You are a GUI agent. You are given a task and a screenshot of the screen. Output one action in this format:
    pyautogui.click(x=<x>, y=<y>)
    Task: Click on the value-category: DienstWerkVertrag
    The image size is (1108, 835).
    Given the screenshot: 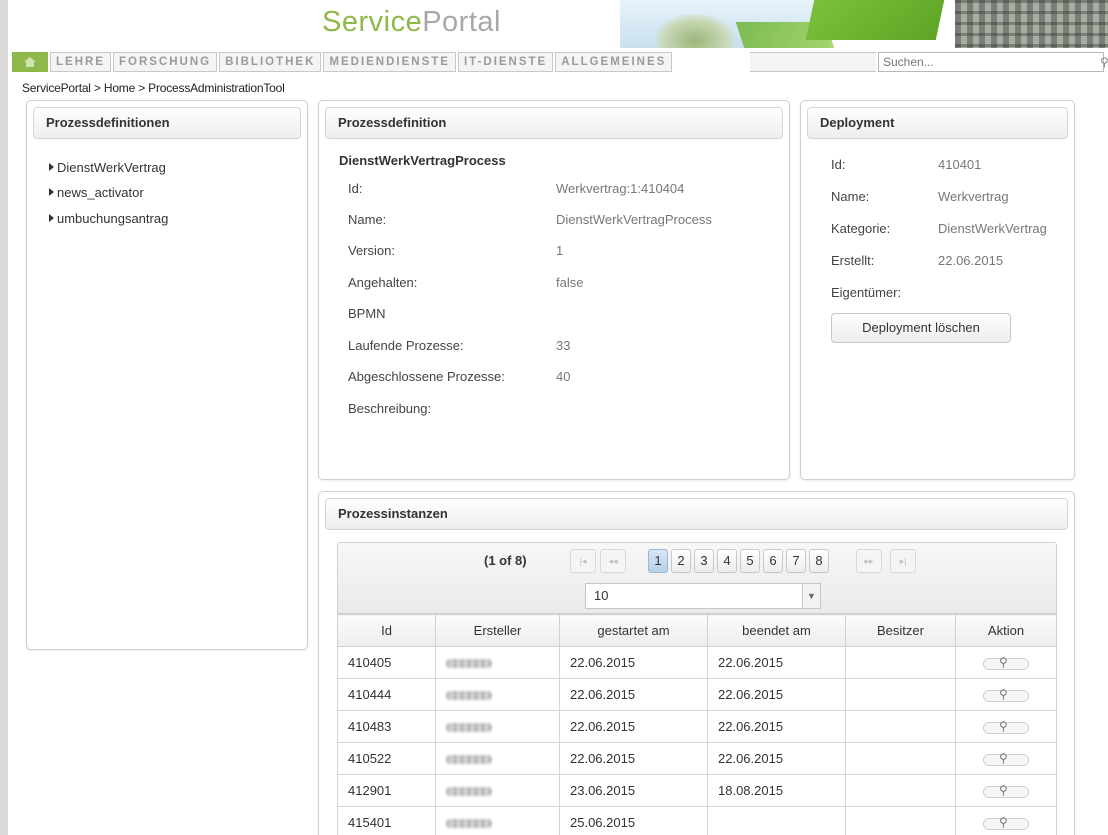 What is the action you would take?
    pyautogui.click(x=992, y=228)
    